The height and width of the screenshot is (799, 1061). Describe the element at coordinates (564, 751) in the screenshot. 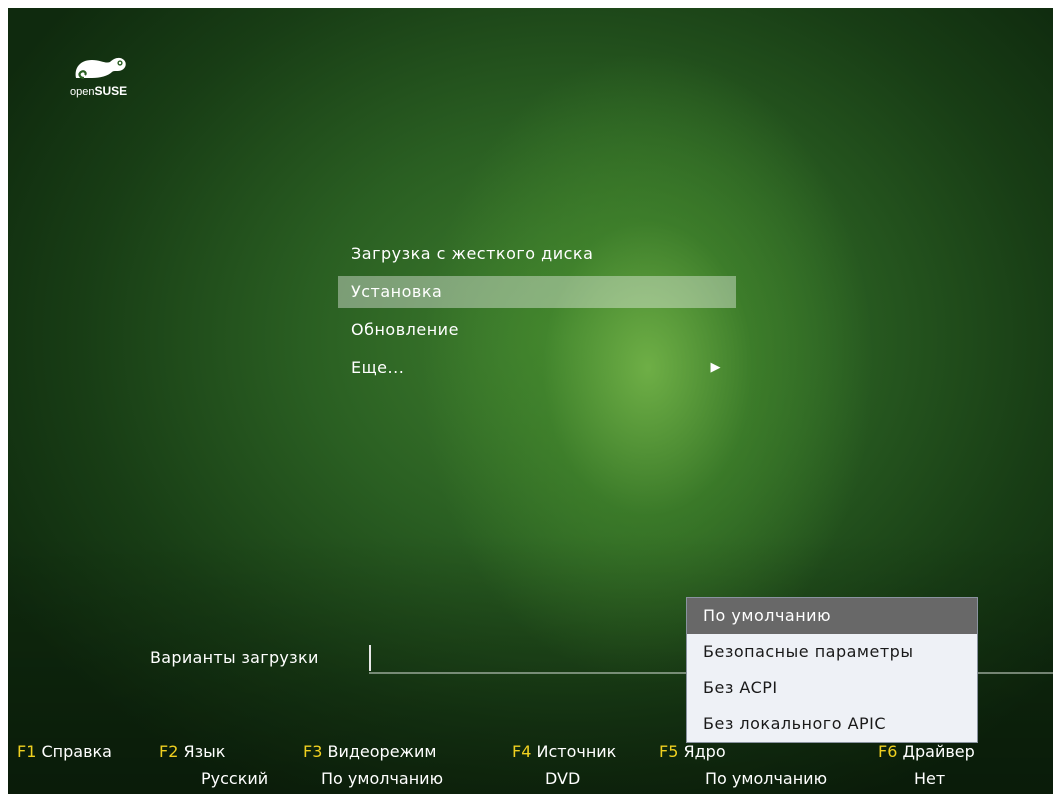

I see `fkey-source: F4 Источник` at that location.